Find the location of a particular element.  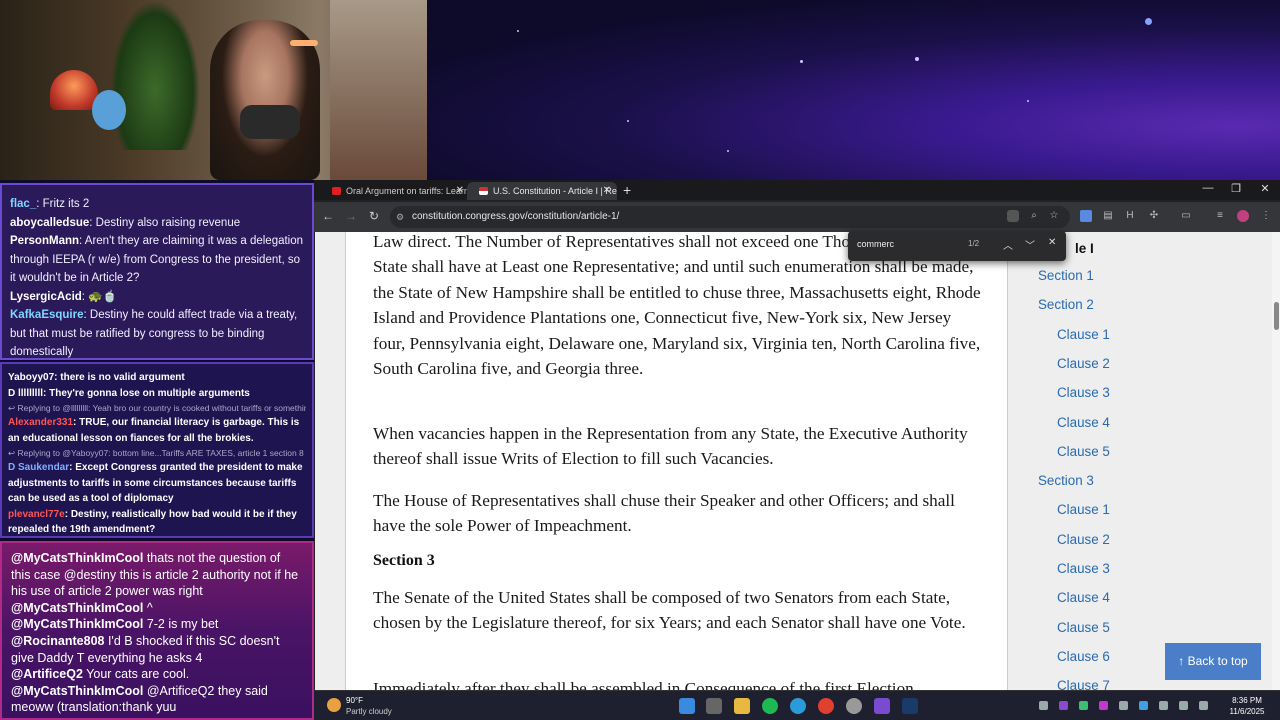

windows-start-icon is located at coordinates (687, 706).